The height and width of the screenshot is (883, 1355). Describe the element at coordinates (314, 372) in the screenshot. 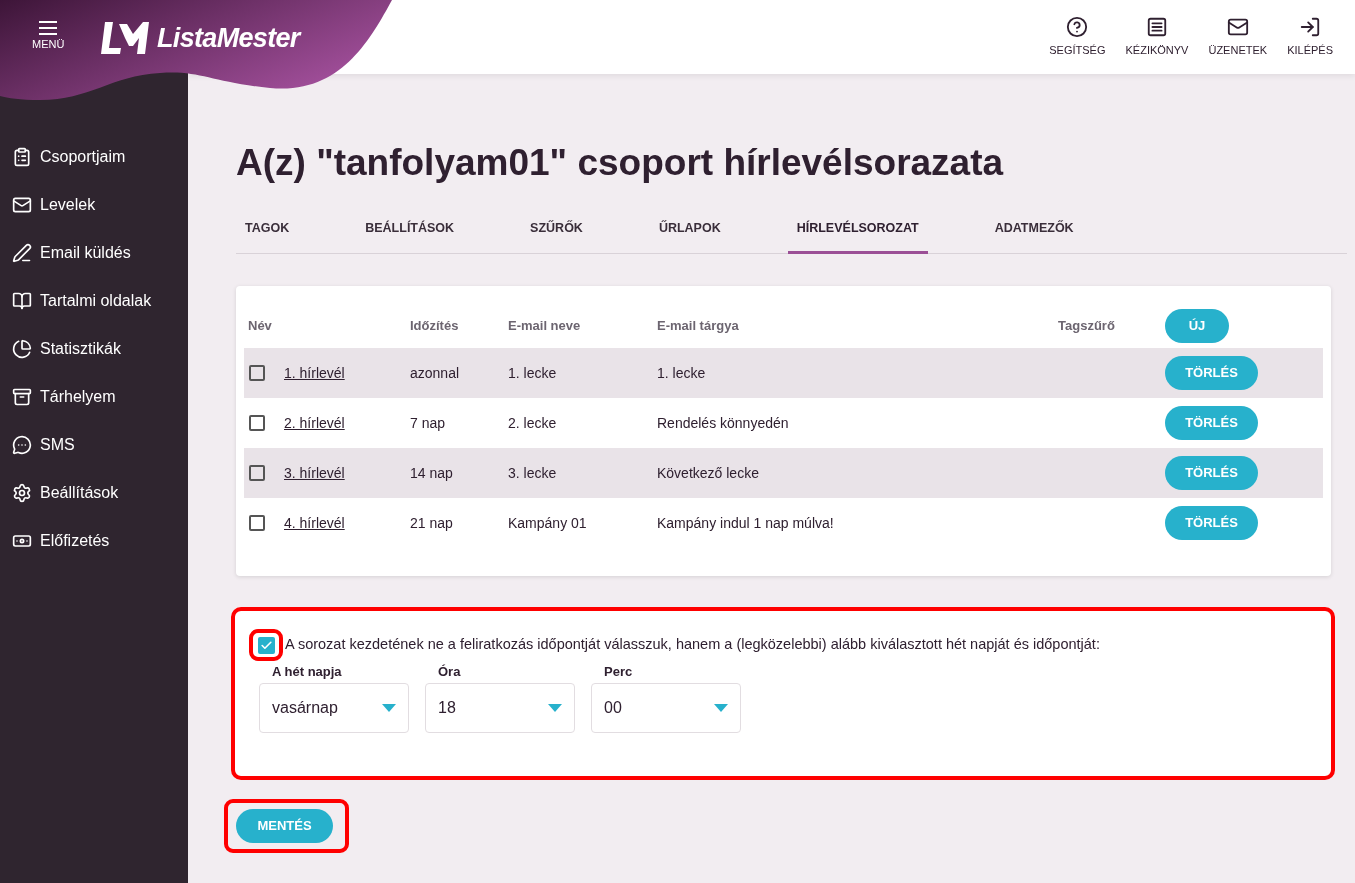

I see `newsletter-link: 1. hírlevél` at that location.